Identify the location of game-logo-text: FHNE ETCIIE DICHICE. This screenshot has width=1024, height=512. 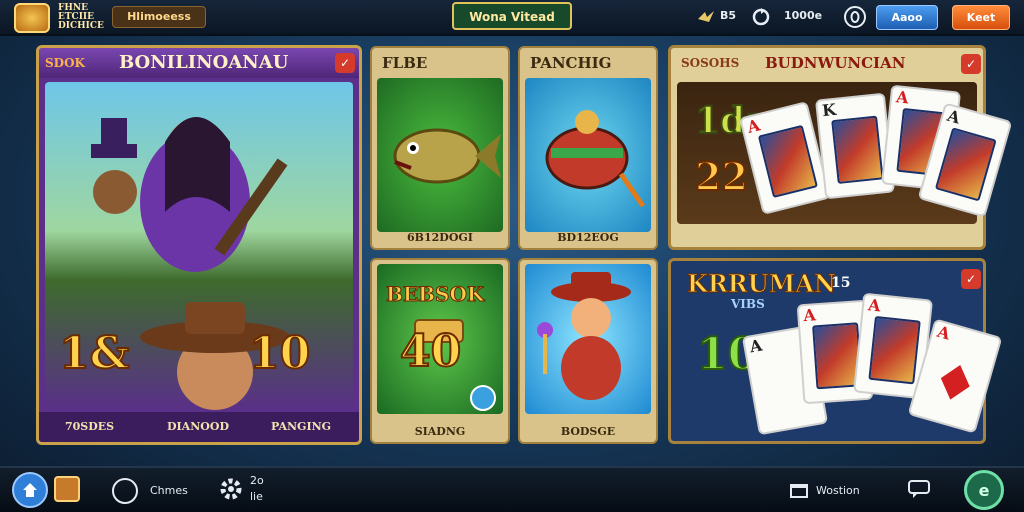
(81, 17).